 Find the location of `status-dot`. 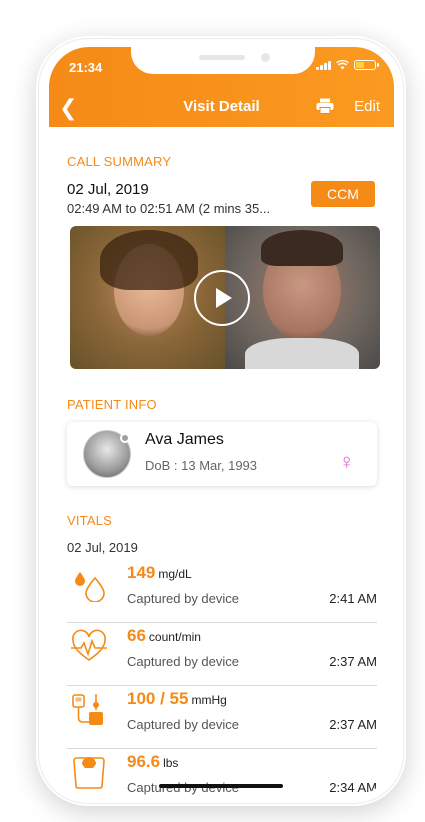

status-dot is located at coordinates (125, 438).